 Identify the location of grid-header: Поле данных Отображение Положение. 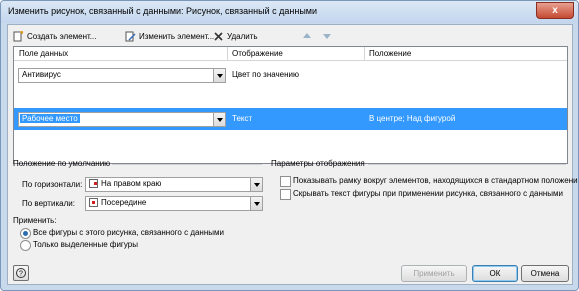
(290, 54).